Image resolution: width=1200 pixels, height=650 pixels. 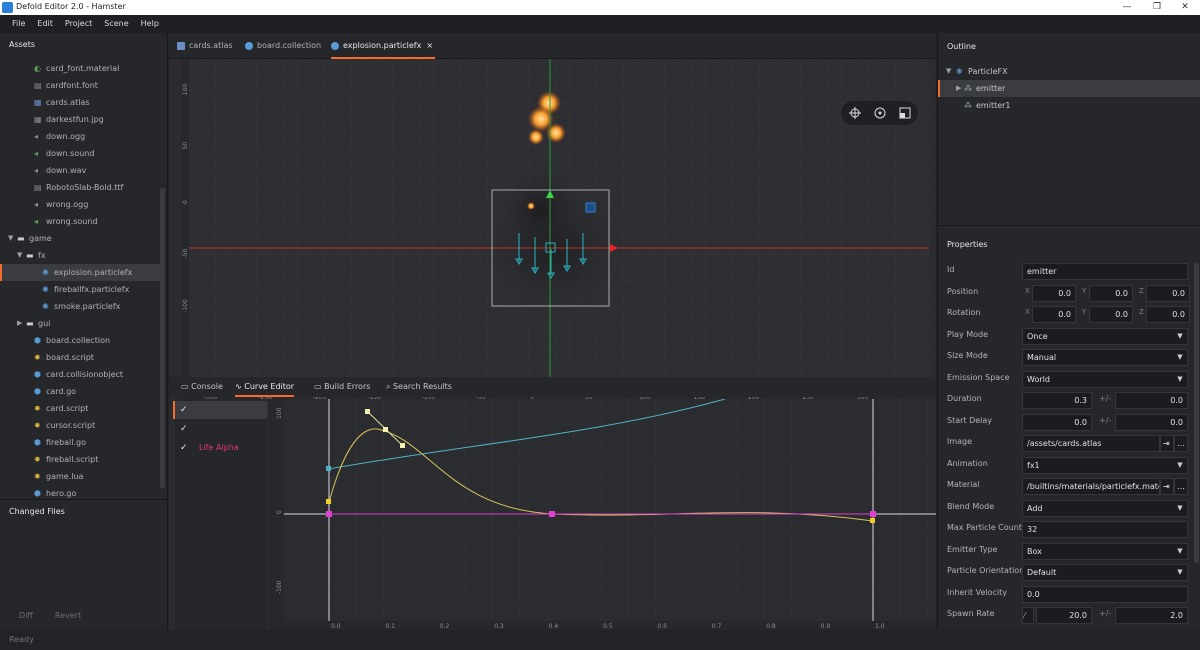 I want to click on asset-item: ⬢ card.collisionobject, so click(x=80, y=374).